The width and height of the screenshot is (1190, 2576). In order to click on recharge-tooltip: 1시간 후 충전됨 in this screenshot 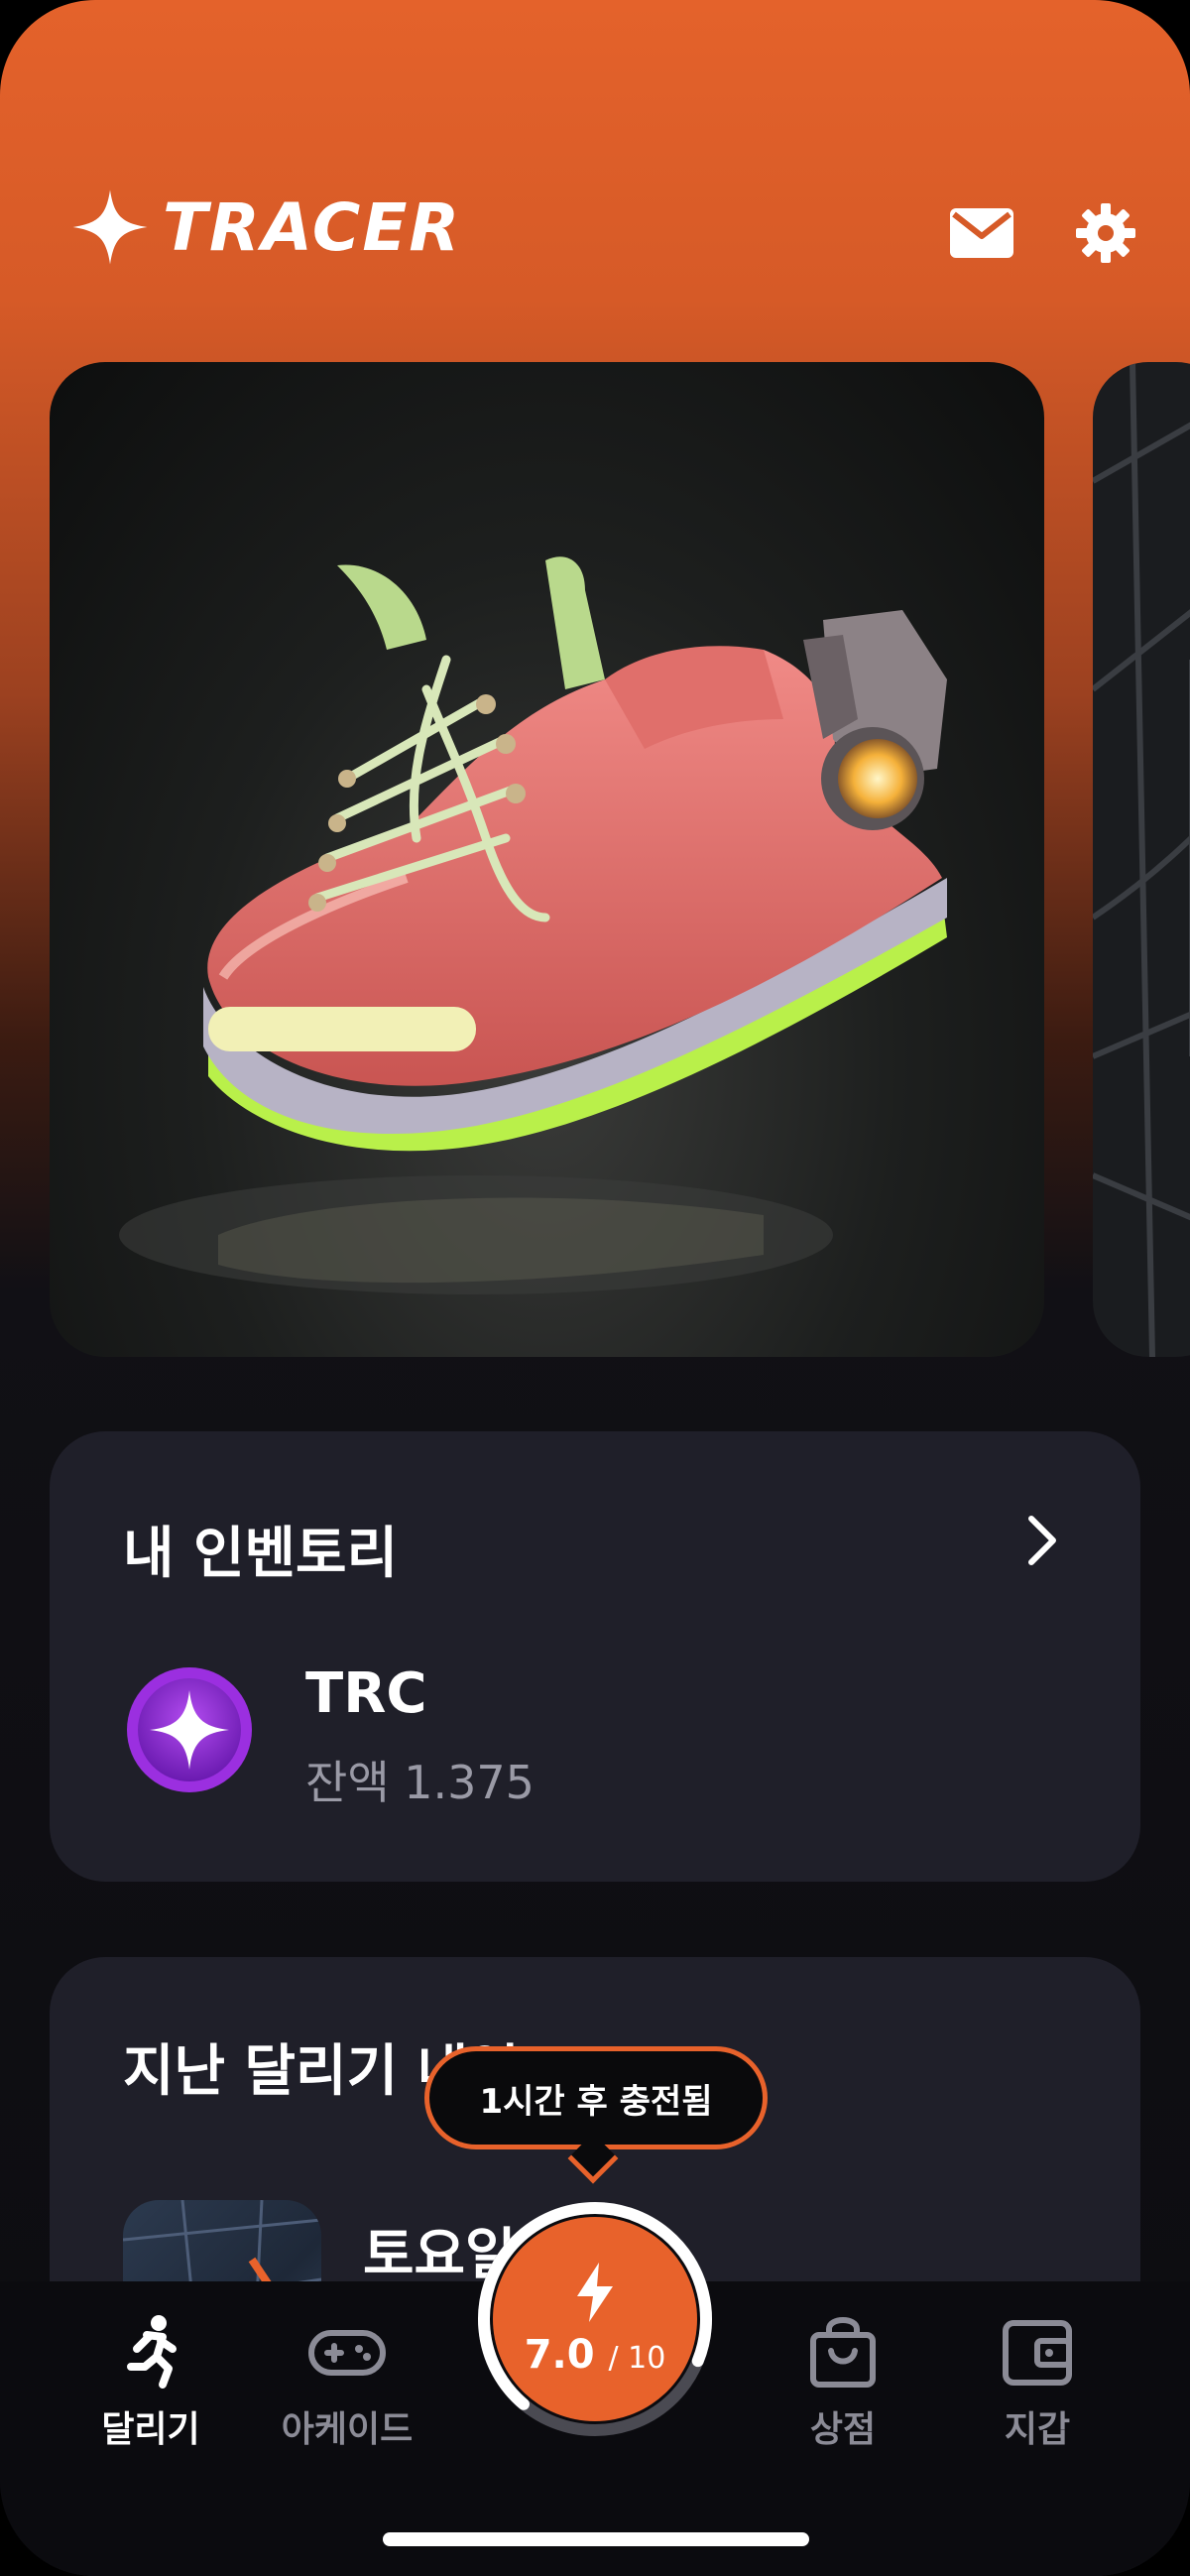, I will do `click(596, 2097)`.